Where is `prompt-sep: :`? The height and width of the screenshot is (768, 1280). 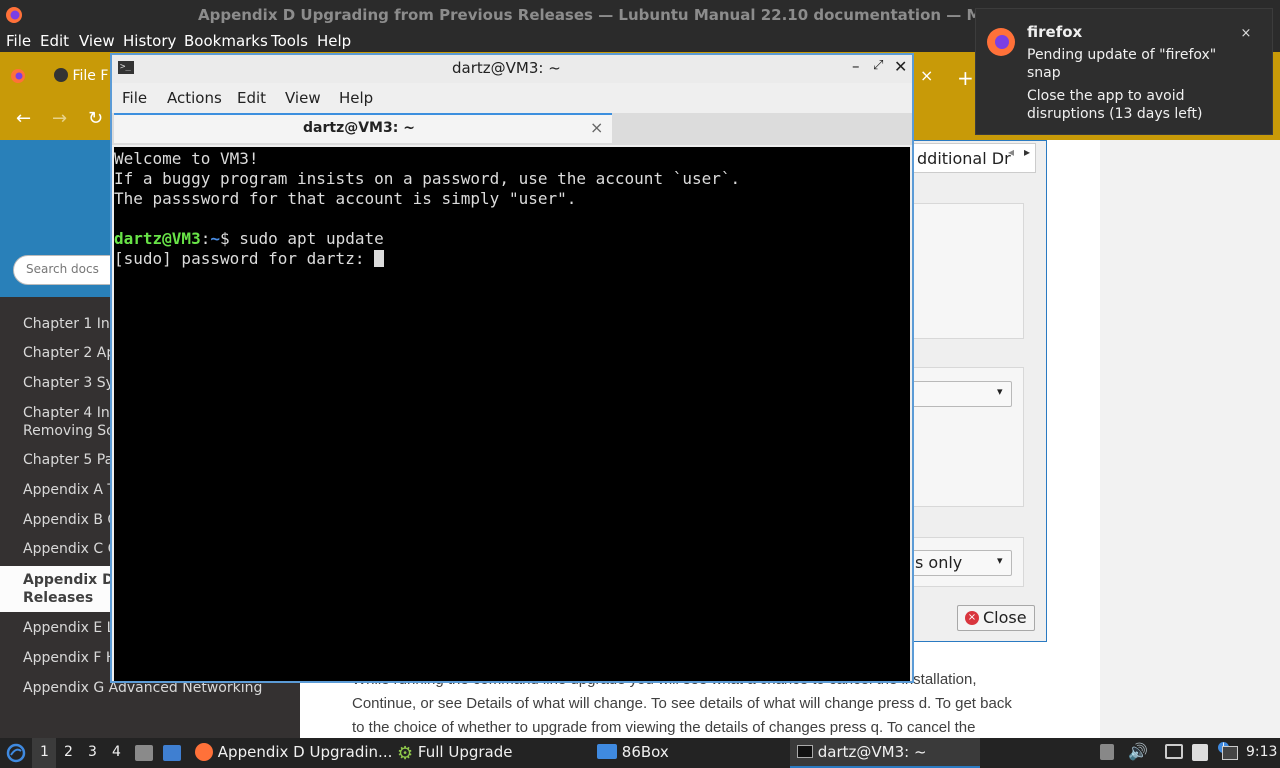
prompt-sep: : is located at coordinates (205, 238).